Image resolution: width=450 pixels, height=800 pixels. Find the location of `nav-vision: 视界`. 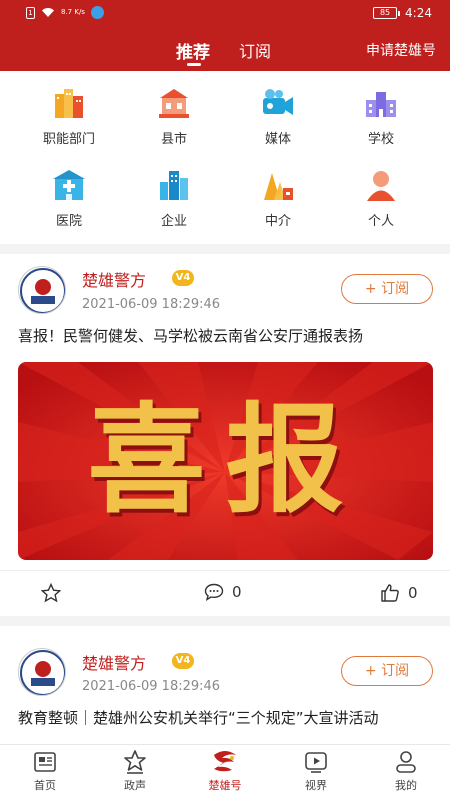

nav-vision: 视界 is located at coordinates (316, 771).